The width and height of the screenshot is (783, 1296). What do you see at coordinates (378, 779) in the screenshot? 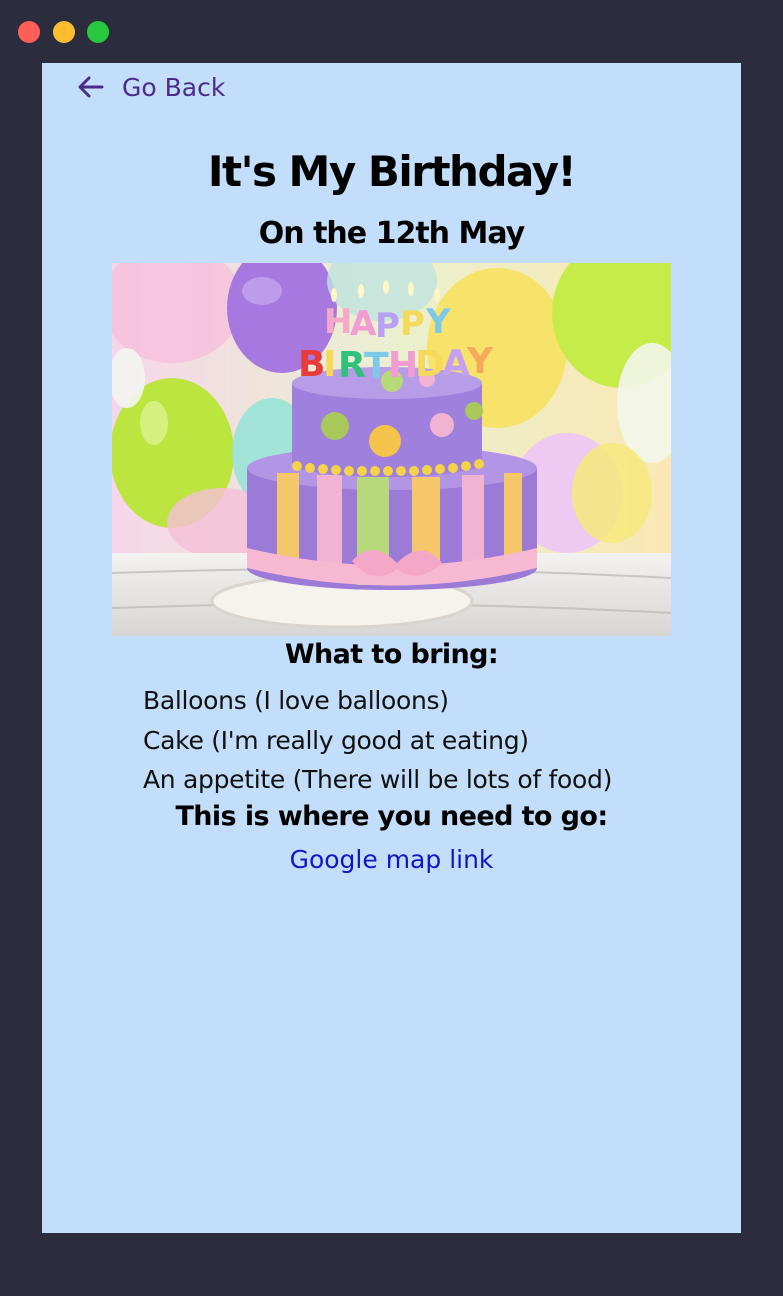
I see `list-item: An appetite (There will be lots of food)` at bounding box center [378, 779].